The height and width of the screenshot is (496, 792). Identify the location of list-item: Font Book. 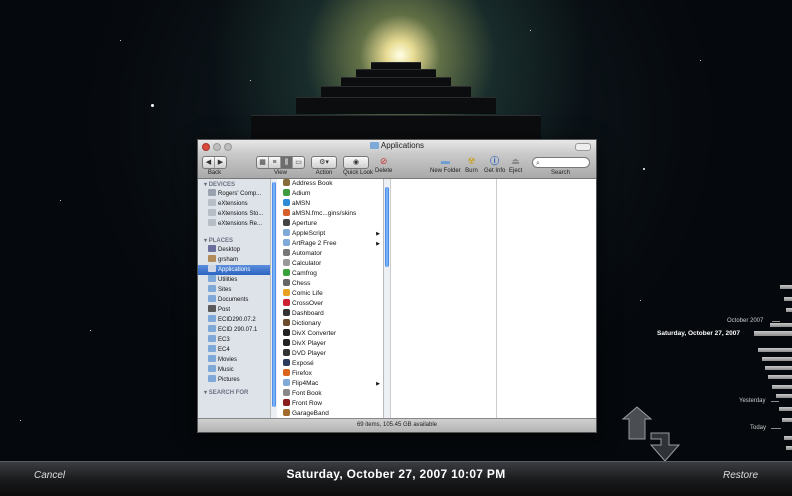
(331, 394).